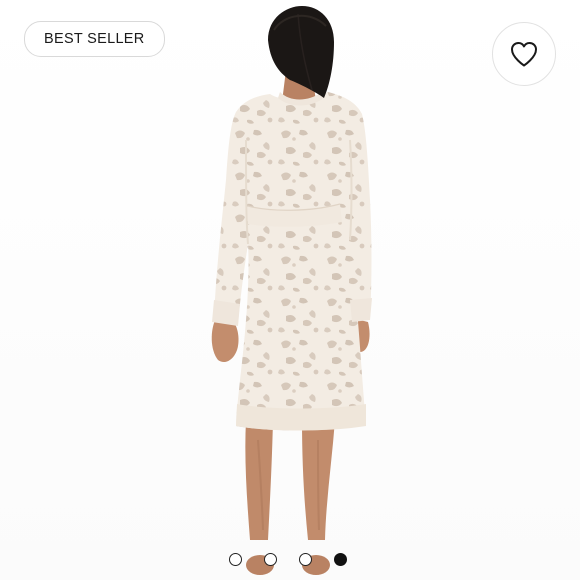  Describe the element at coordinates (288, 560) in the screenshot. I see `carousel-pagination` at that location.